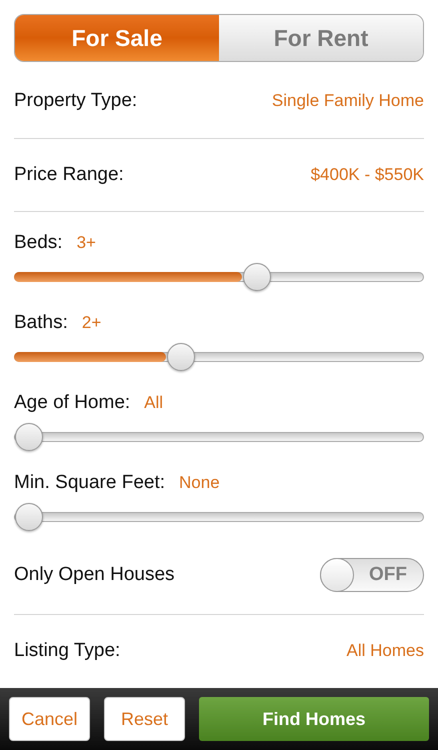 This screenshot has height=750, width=438. What do you see at coordinates (199, 483) in the screenshot?
I see `filter-value: None` at bounding box center [199, 483].